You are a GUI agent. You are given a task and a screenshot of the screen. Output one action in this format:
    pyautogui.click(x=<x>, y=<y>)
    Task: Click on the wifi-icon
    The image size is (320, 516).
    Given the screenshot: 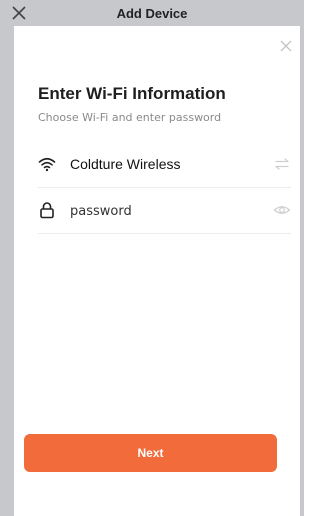 What is the action you would take?
    pyautogui.click(x=47, y=164)
    